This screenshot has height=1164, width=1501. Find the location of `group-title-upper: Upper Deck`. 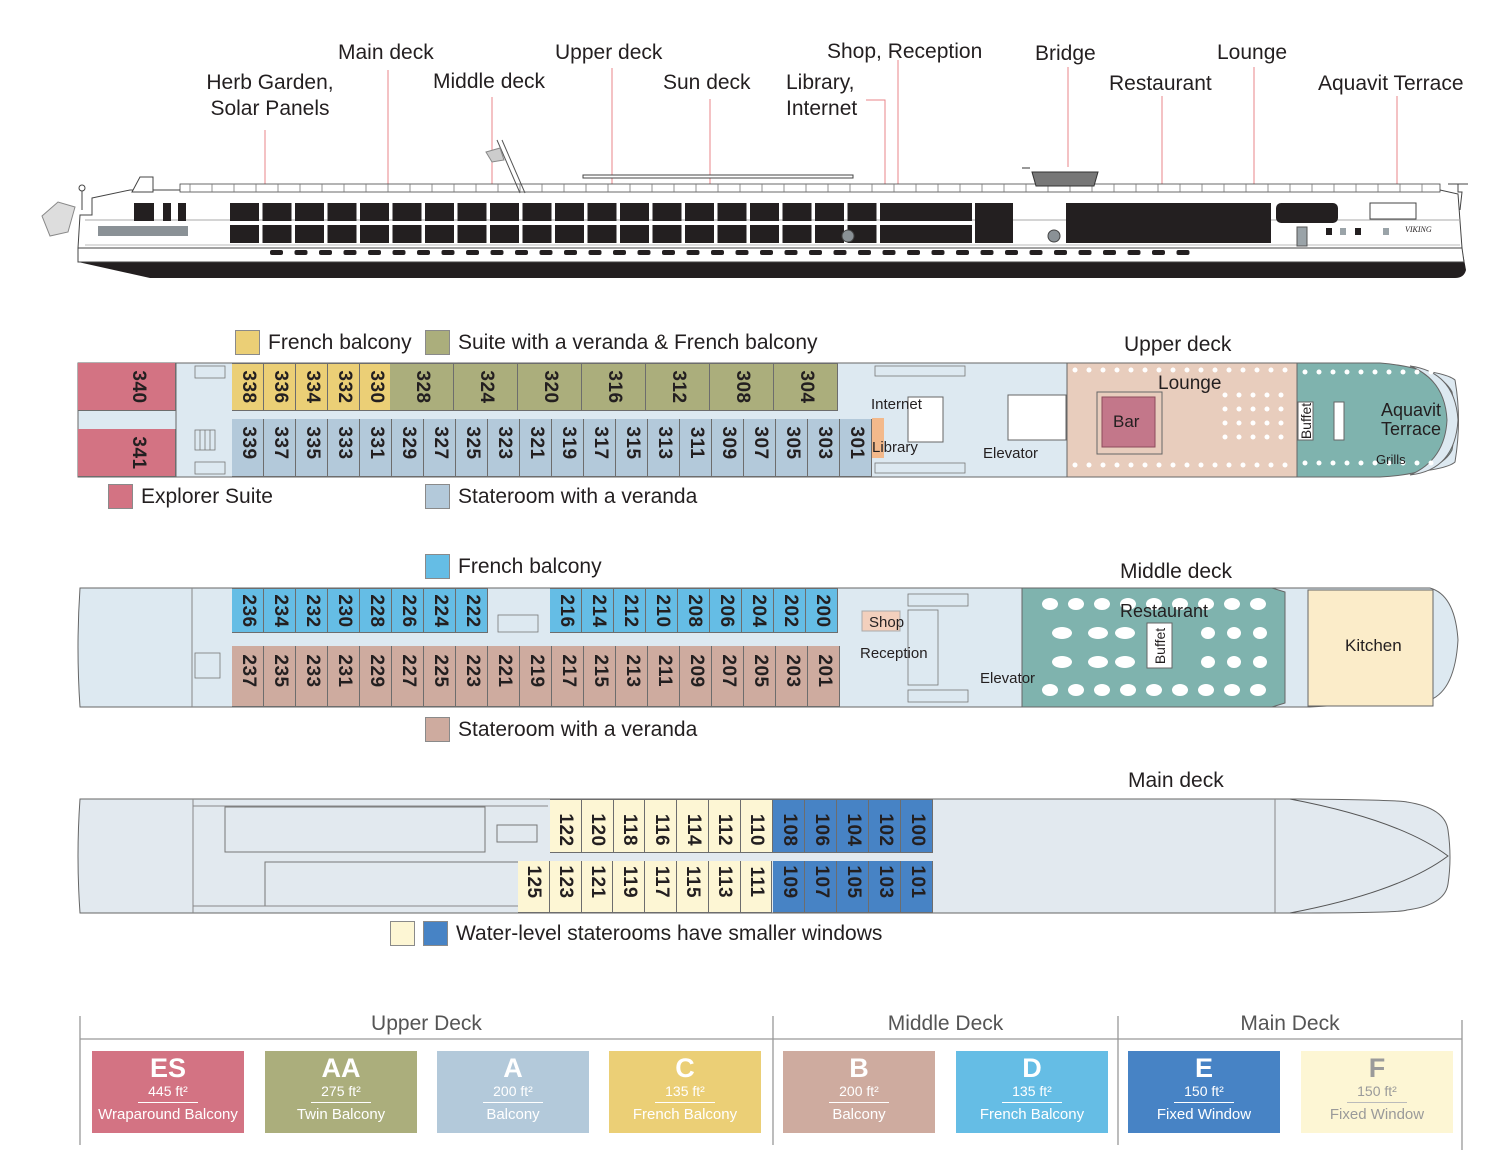

group-title-upper: Upper Deck is located at coordinates (426, 1023).